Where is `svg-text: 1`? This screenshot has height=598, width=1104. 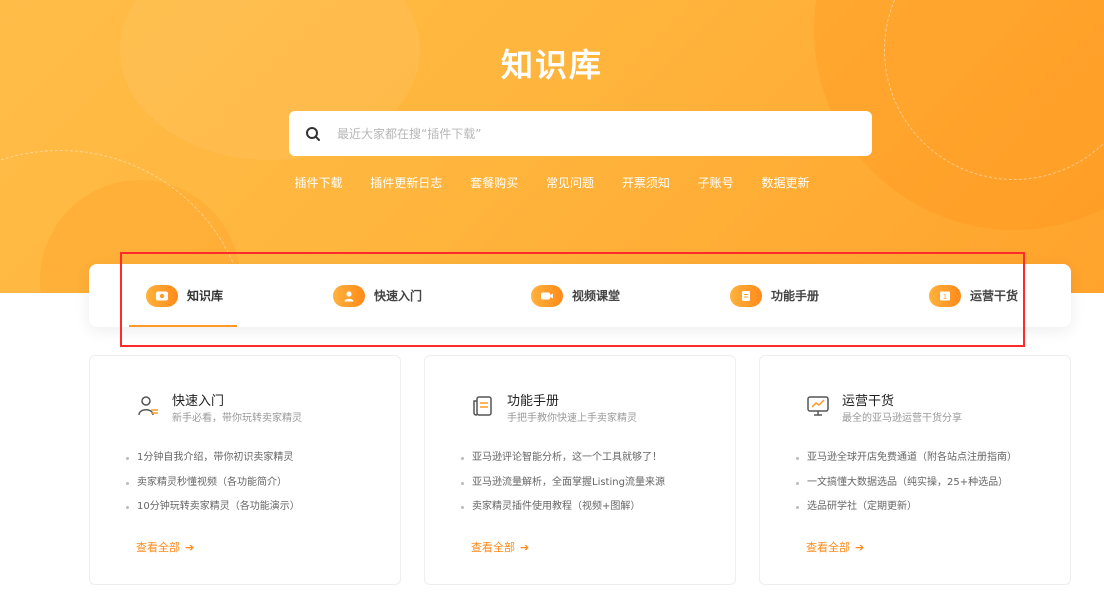 svg-text: 1 is located at coordinates (945, 297).